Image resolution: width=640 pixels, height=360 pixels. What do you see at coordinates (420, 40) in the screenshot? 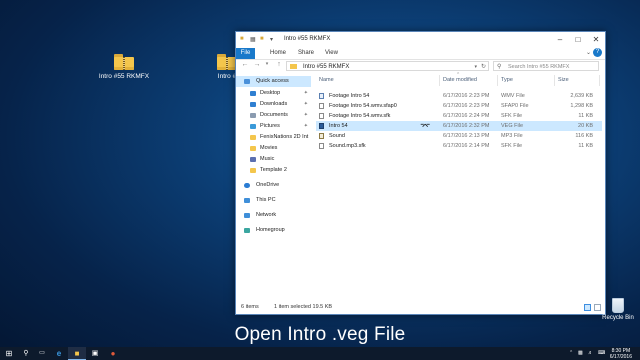
I see `title-bar: ■ ▦ ■ ▾ Intro #55 RKMFX – □ ✕` at bounding box center [420, 40].